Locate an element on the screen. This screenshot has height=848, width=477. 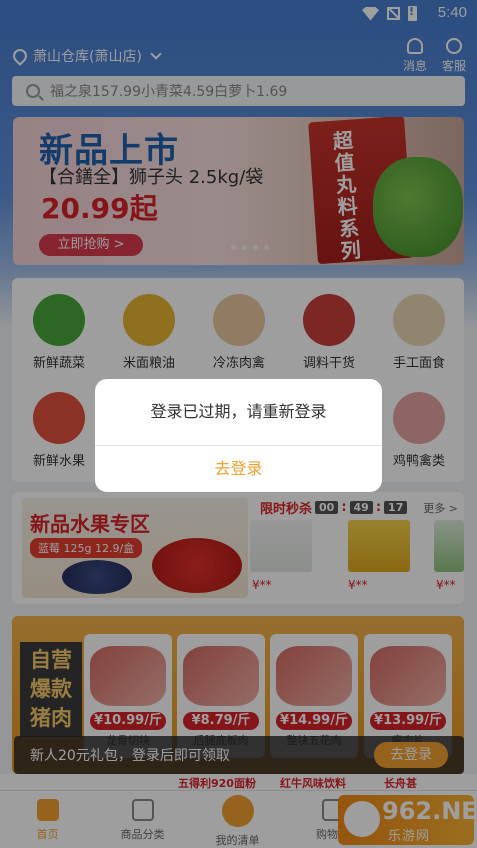
dialog-login-button: 去登录 is located at coordinates (238, 469).